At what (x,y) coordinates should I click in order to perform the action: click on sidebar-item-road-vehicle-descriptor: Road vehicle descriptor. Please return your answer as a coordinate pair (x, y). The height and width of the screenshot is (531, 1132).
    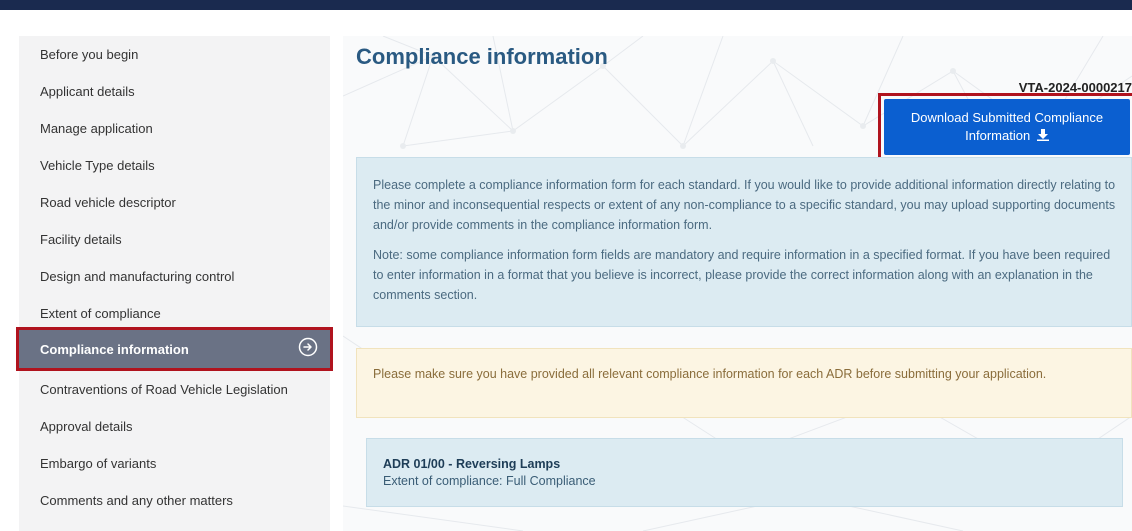
    Looking at the image, I should click on (174, 202).